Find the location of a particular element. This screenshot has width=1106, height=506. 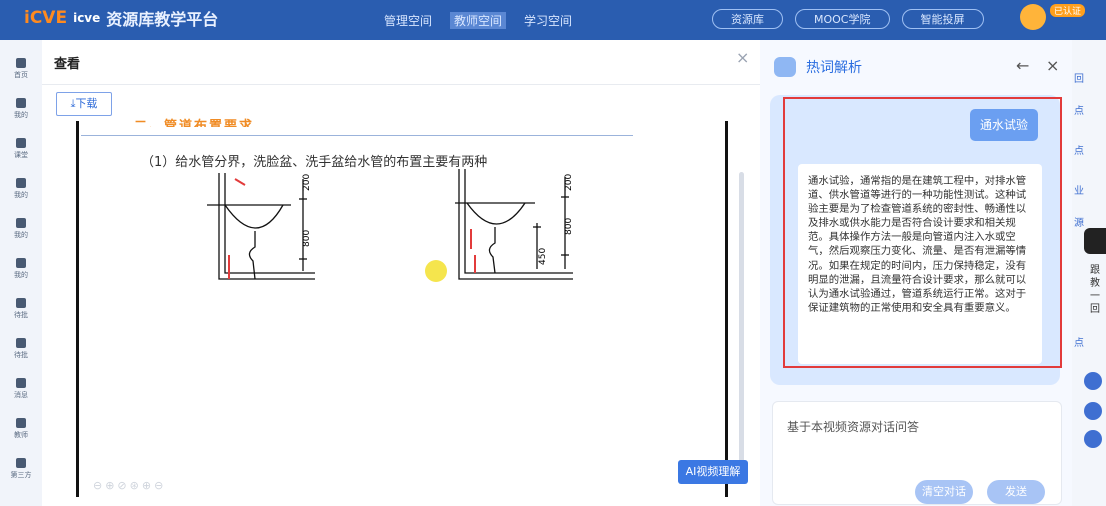

mouse-cursor-highlight is located at coordinates (436, 271).